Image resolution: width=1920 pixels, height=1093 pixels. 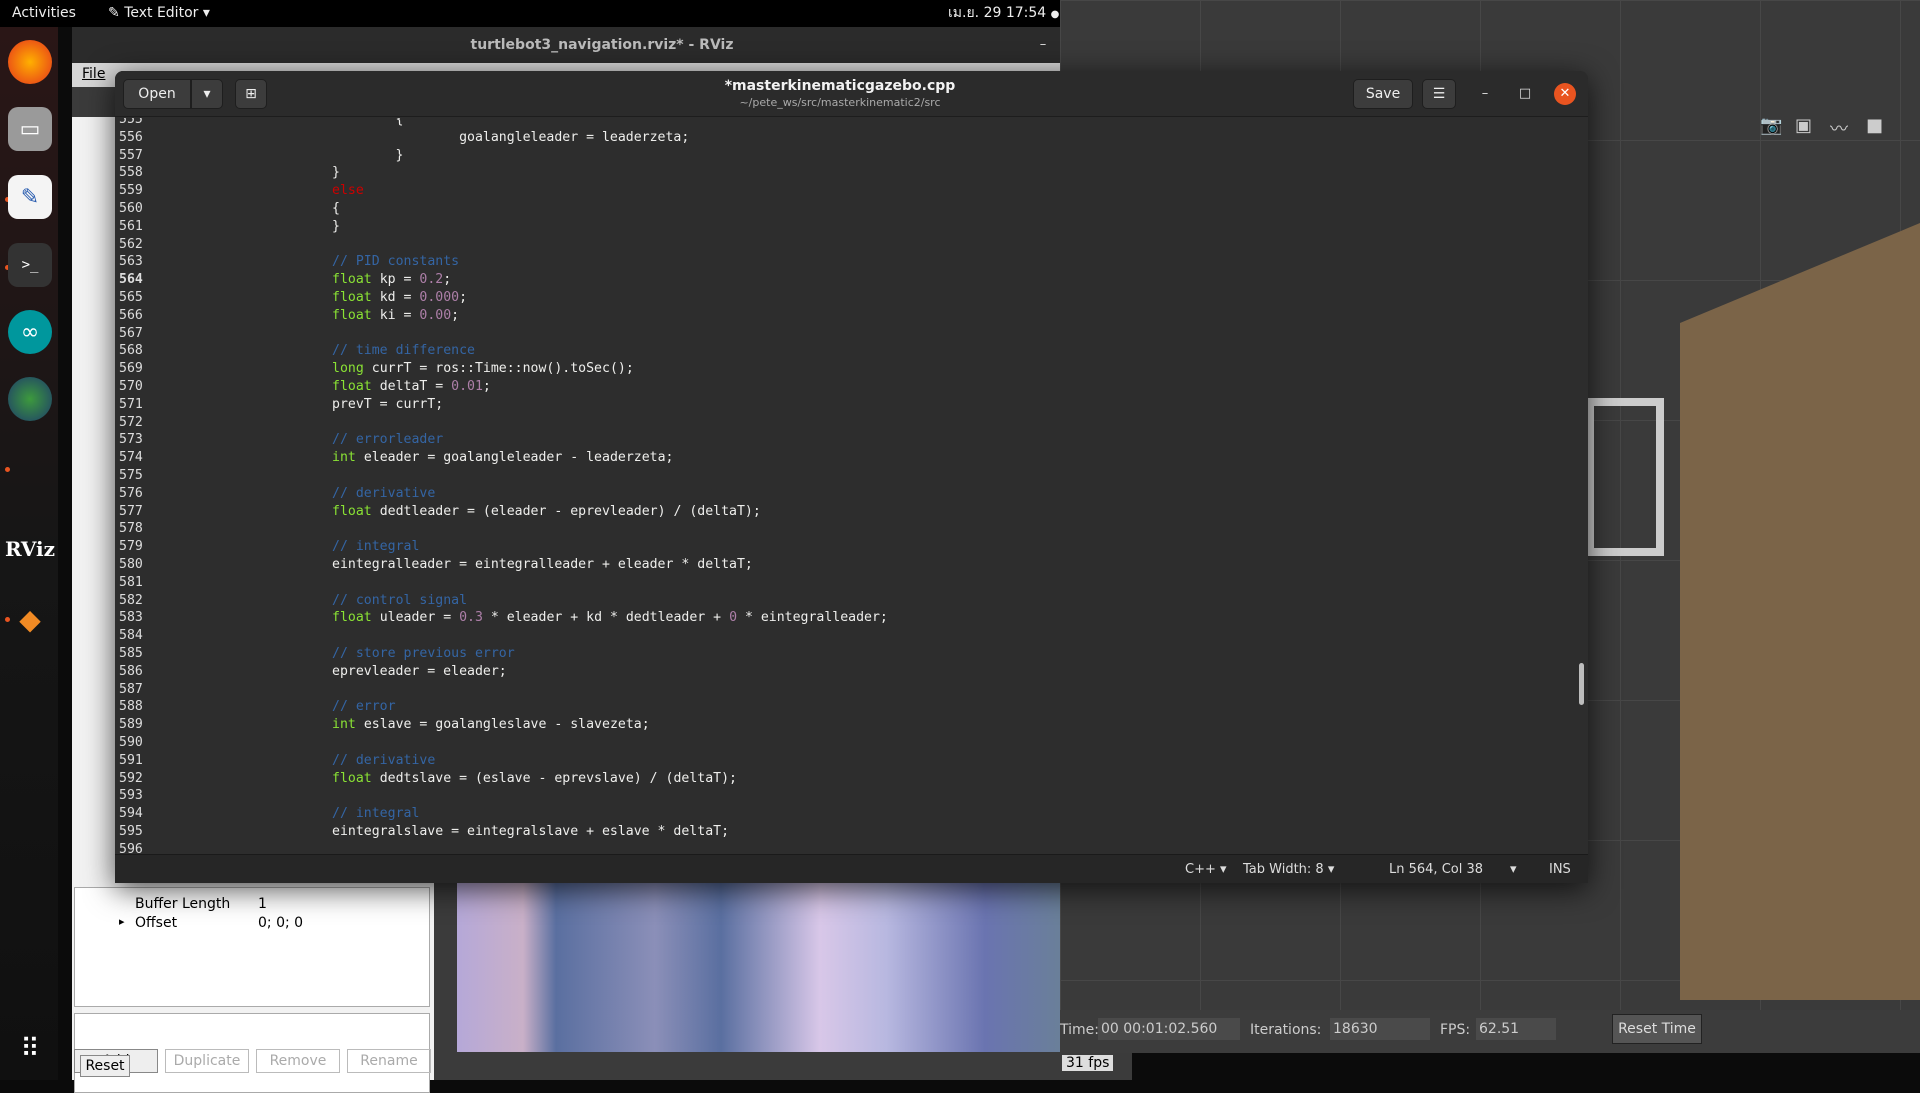 What do you see at coordinates (514, 458) in the screenshot?
I see `code-token: eleader = goalangleleader - leaderzeta;` at bounding box center [514, 458].